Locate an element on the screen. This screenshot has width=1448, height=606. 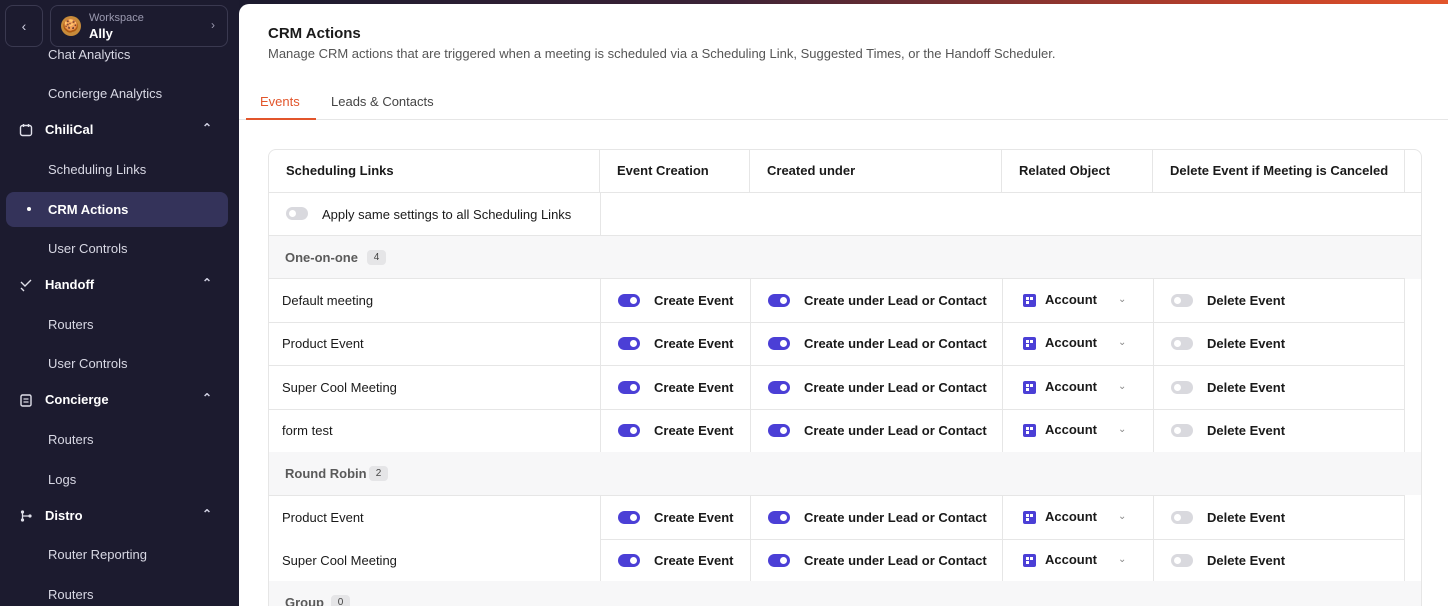
calendar-icon is located at coordinates (26, 130).